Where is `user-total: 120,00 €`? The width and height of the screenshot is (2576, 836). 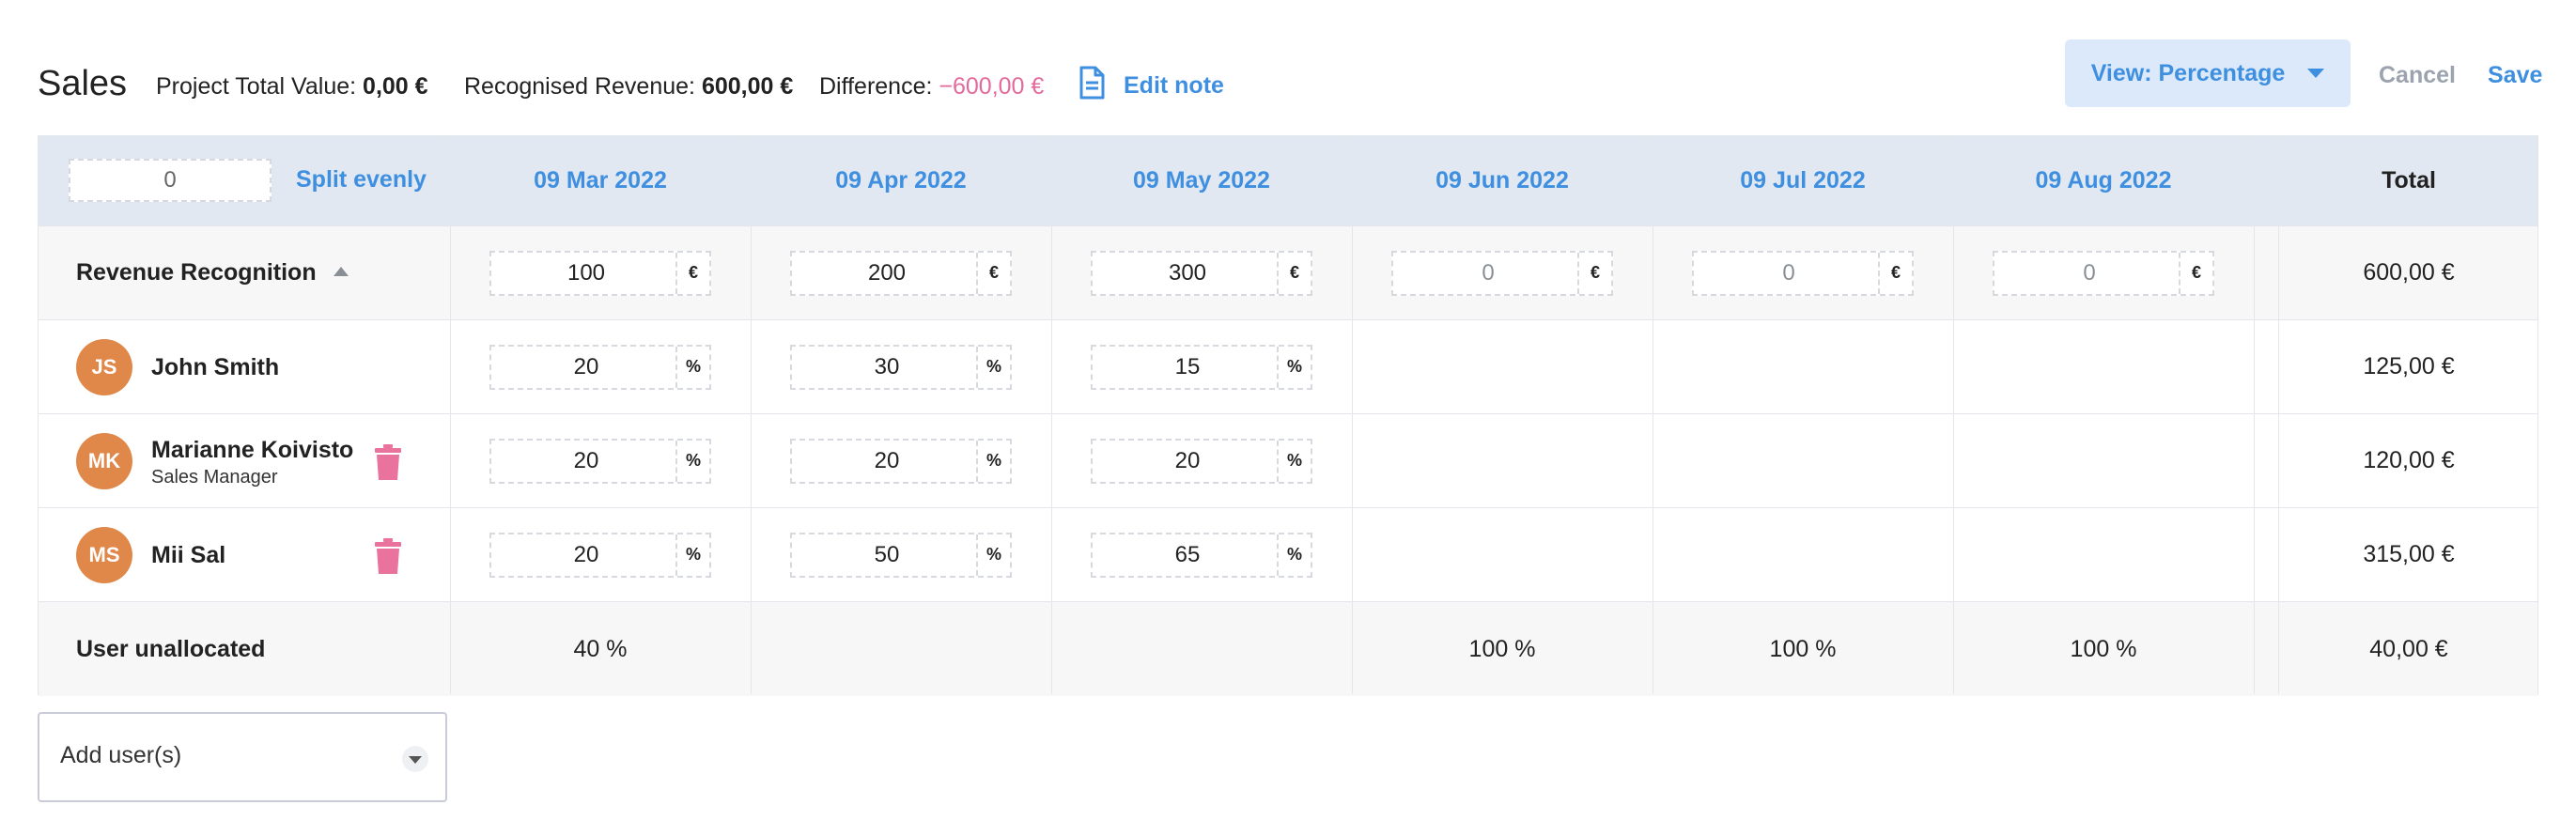
user-total: 120,00 € is located at coordinates (2409, 460).